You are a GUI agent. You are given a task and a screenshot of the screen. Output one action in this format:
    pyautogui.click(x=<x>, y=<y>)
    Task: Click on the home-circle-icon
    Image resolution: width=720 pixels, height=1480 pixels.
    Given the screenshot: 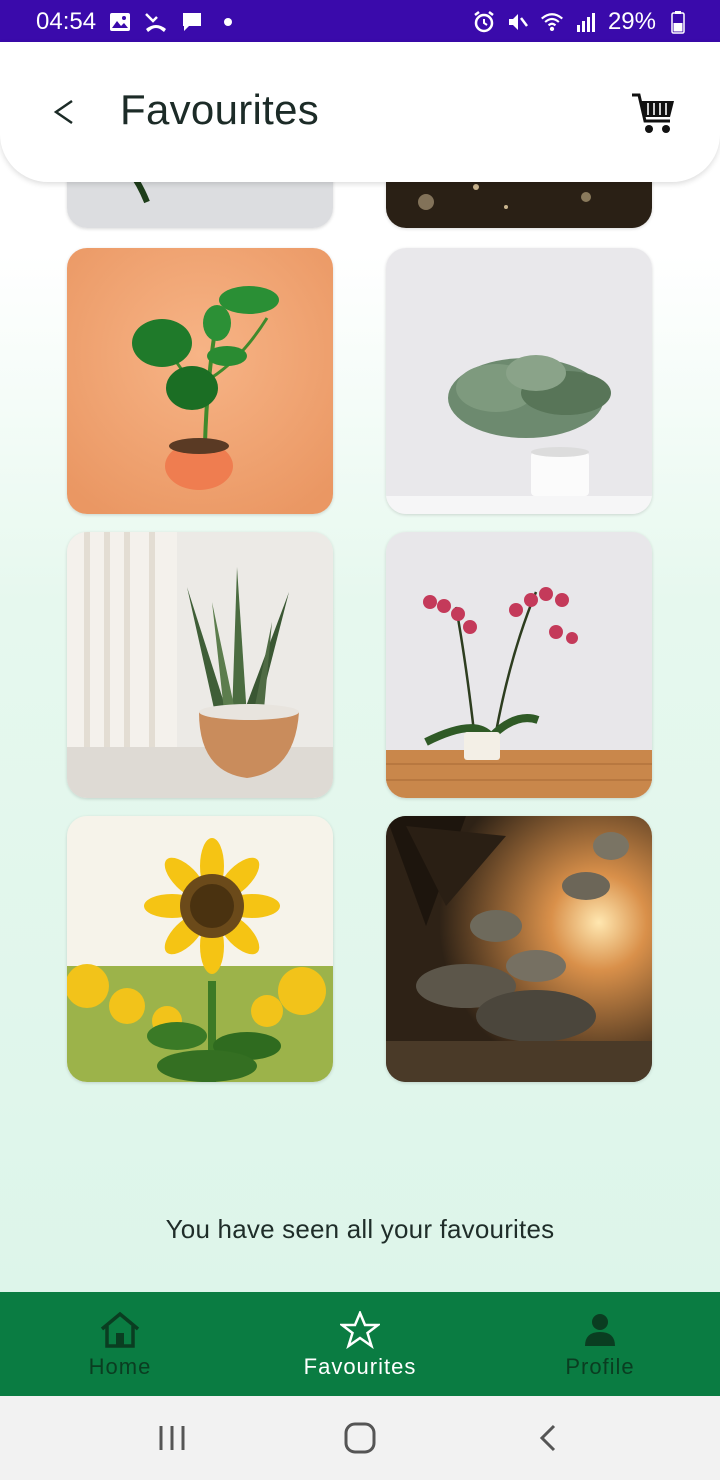 What is the action you would take?
    pyautogui.click(x=360, y=1438)
    